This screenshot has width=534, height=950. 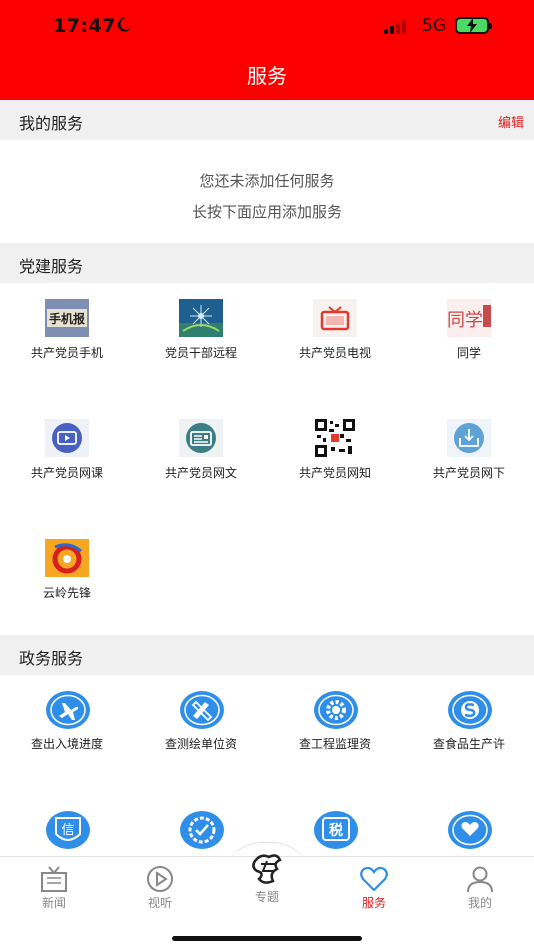 I want to click on svg-text: 税, so click(x=336, y=830).